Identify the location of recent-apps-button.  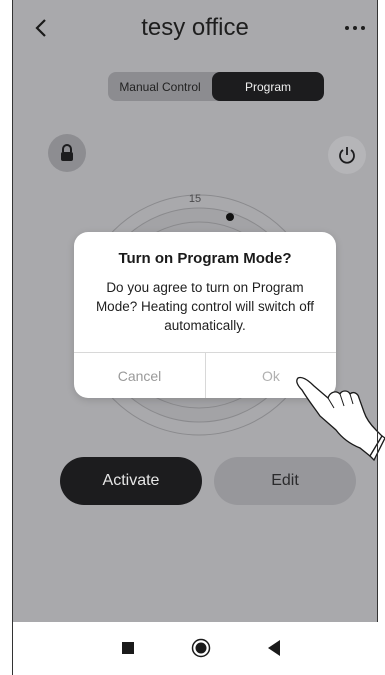
(128, 648).